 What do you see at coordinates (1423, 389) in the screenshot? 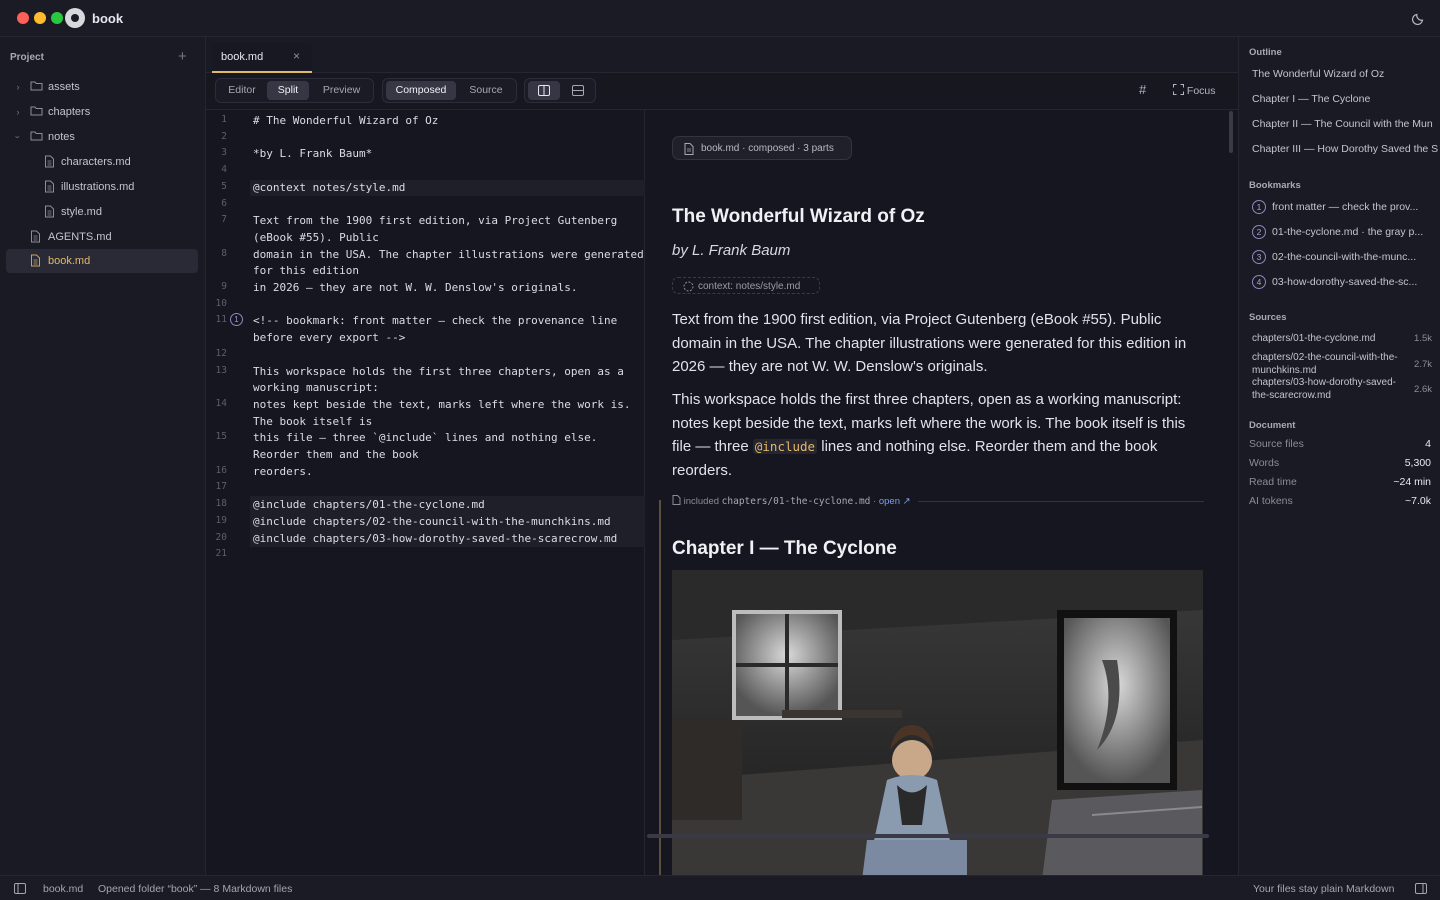
I see `source-size: 2.6k` at bounding box center [1423, 389].